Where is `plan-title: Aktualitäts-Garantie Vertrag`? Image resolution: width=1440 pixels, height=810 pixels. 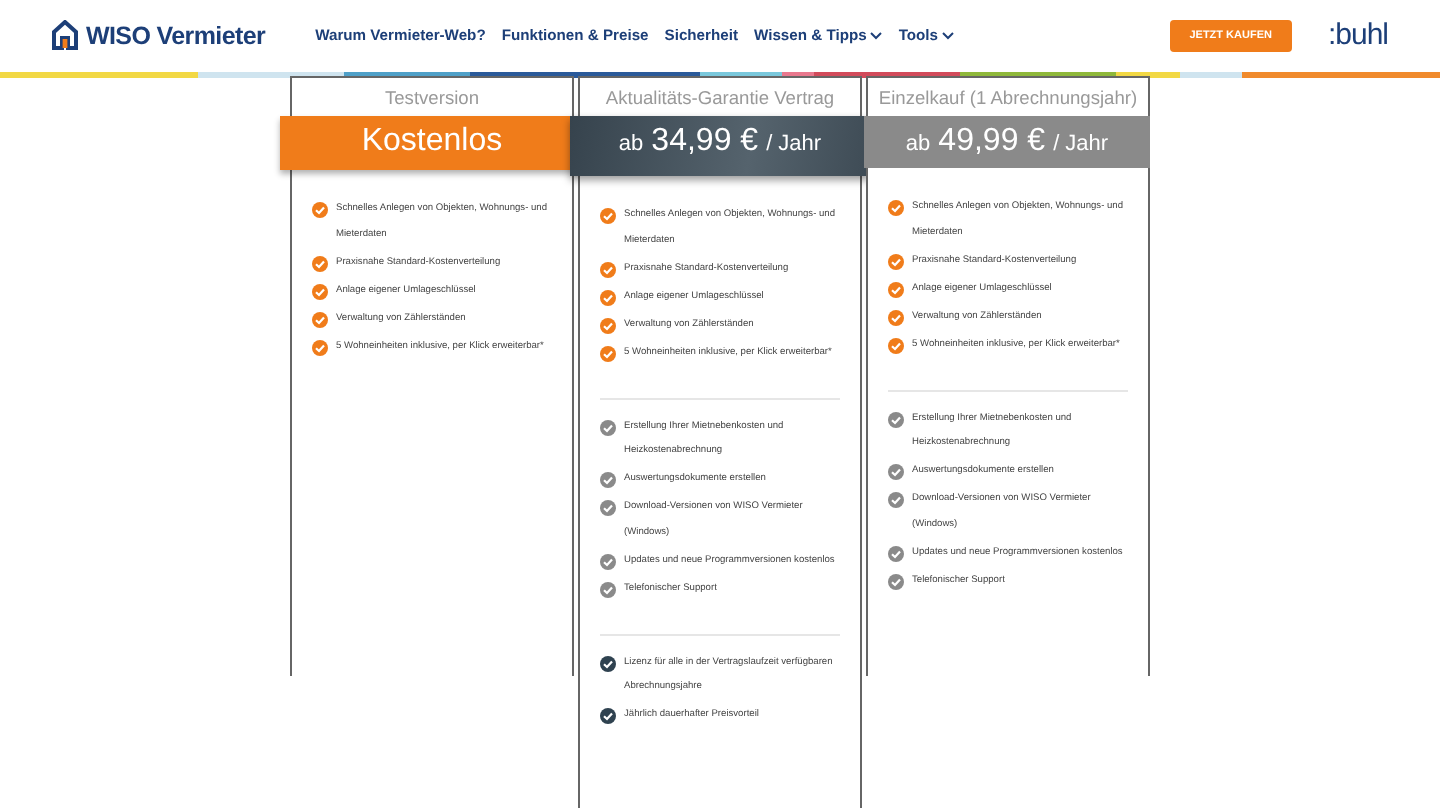
plan-title: Aktualitäts-Garantie Vertrag is located at coordinates (720, 99).